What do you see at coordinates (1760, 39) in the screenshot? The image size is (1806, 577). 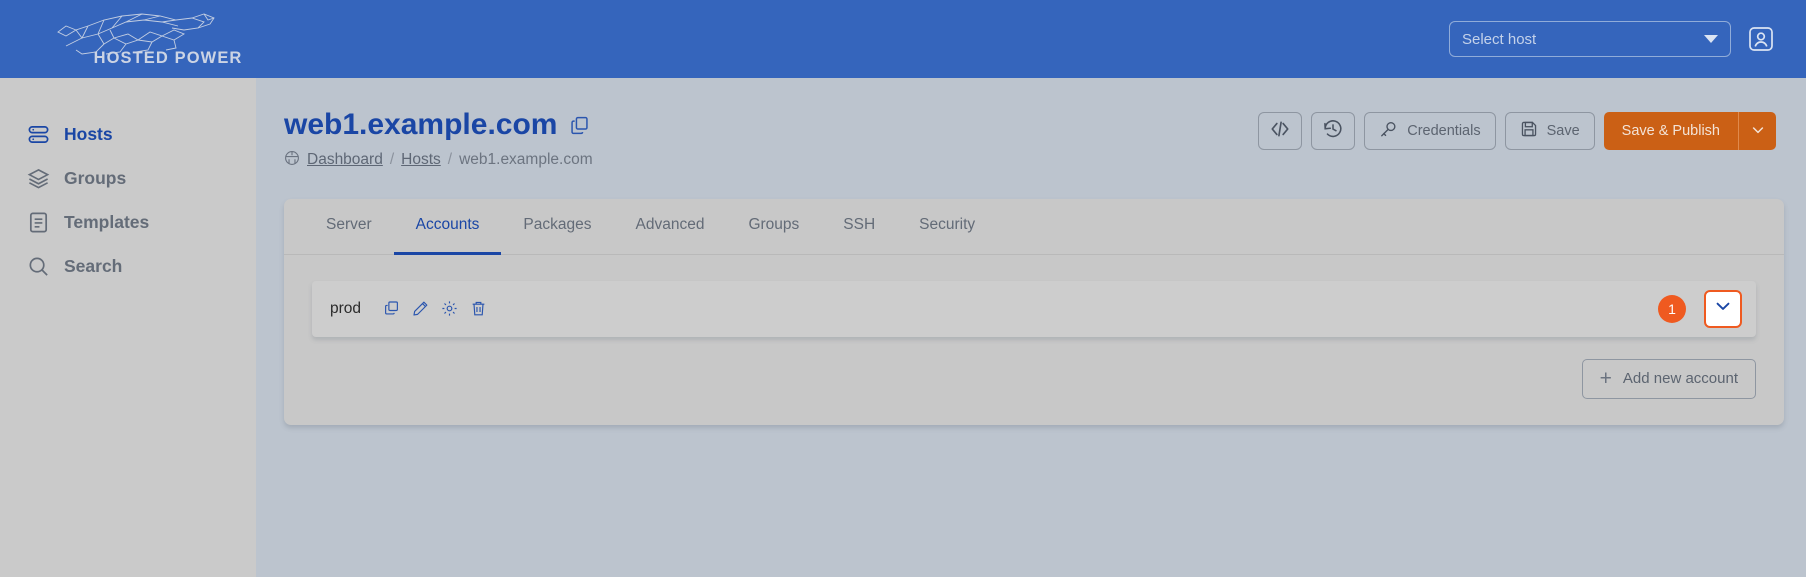 I see `user-account-icon` at bounding box center [1760, 39].